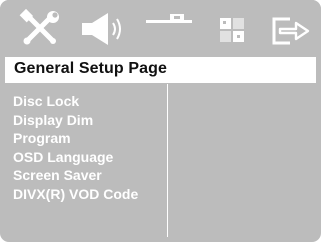 The width and height of the screenshot is (321, 242). What do you see at coordinates (232, 29) in the screenshot?
I see `preference-setup-icon` at bounding box center [232, 29].